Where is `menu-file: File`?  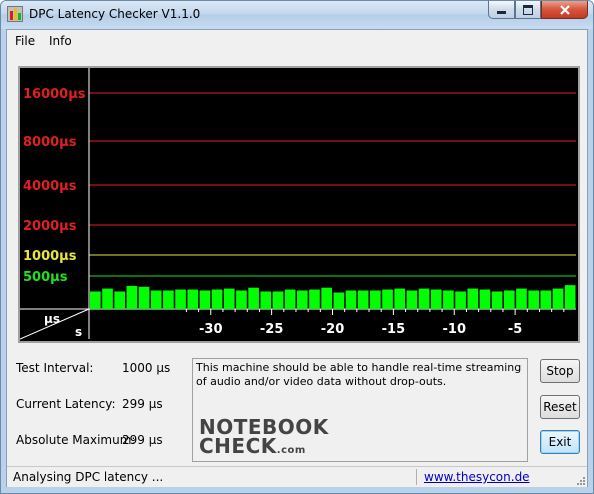 menu-file: File is located at coordinates (25, 41).